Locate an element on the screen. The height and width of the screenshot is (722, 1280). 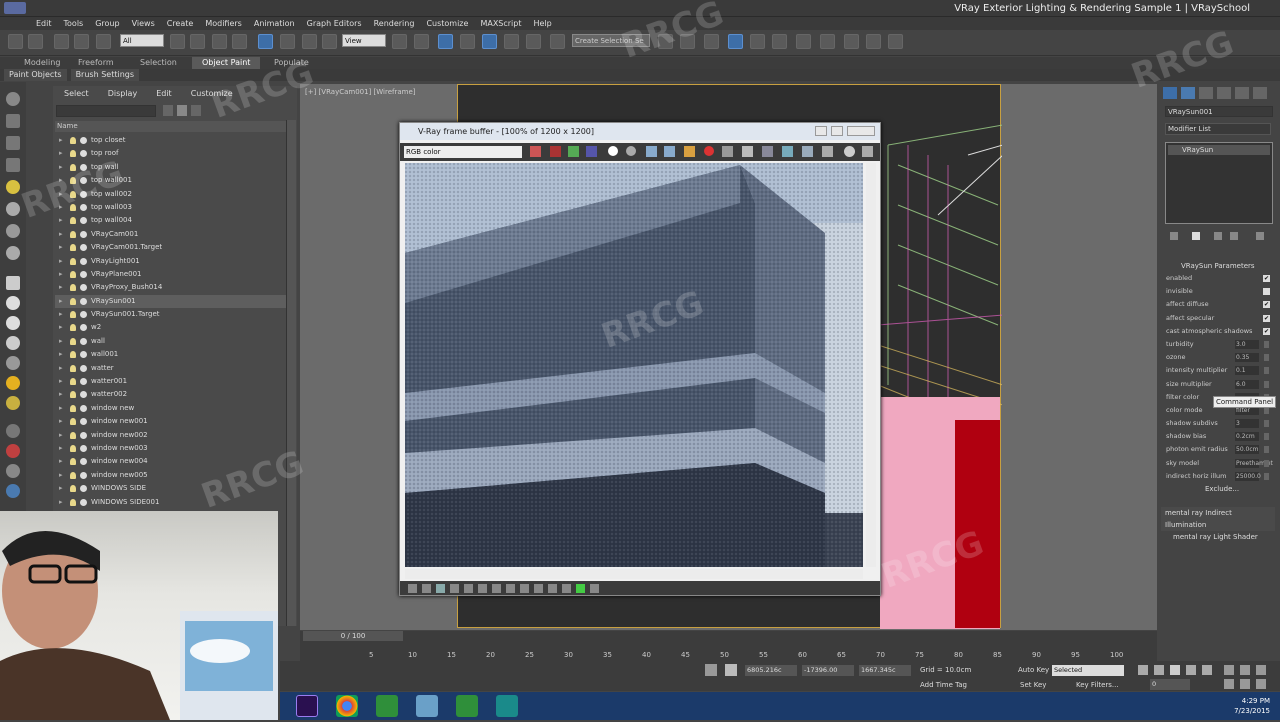
edit-named-sets-icon is located at coordinates (557, 41).